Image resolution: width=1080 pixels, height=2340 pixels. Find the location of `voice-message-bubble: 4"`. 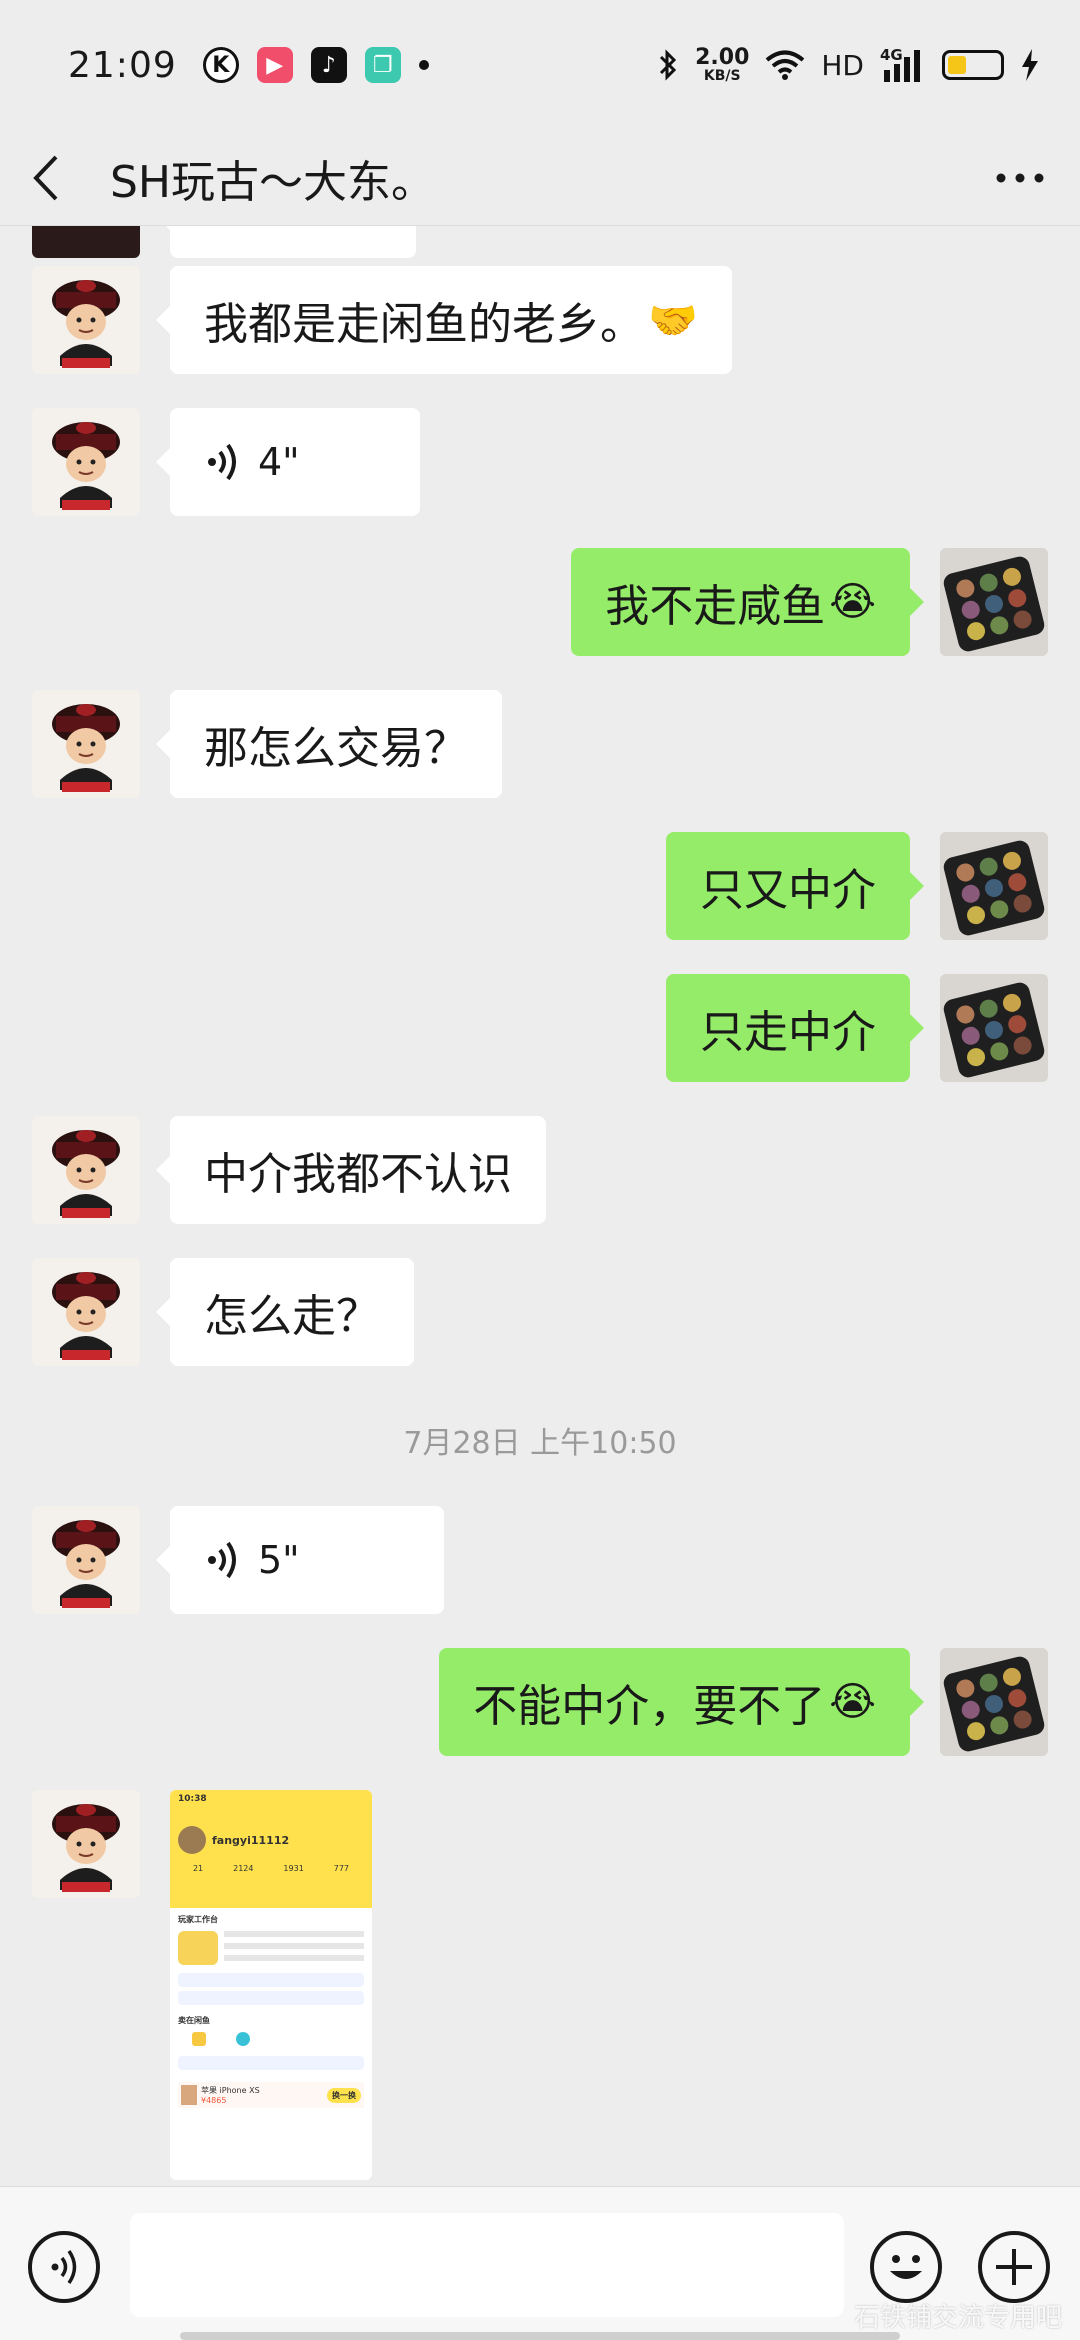

voice-message-bubble: 4" is located at coordinates (288, 462).